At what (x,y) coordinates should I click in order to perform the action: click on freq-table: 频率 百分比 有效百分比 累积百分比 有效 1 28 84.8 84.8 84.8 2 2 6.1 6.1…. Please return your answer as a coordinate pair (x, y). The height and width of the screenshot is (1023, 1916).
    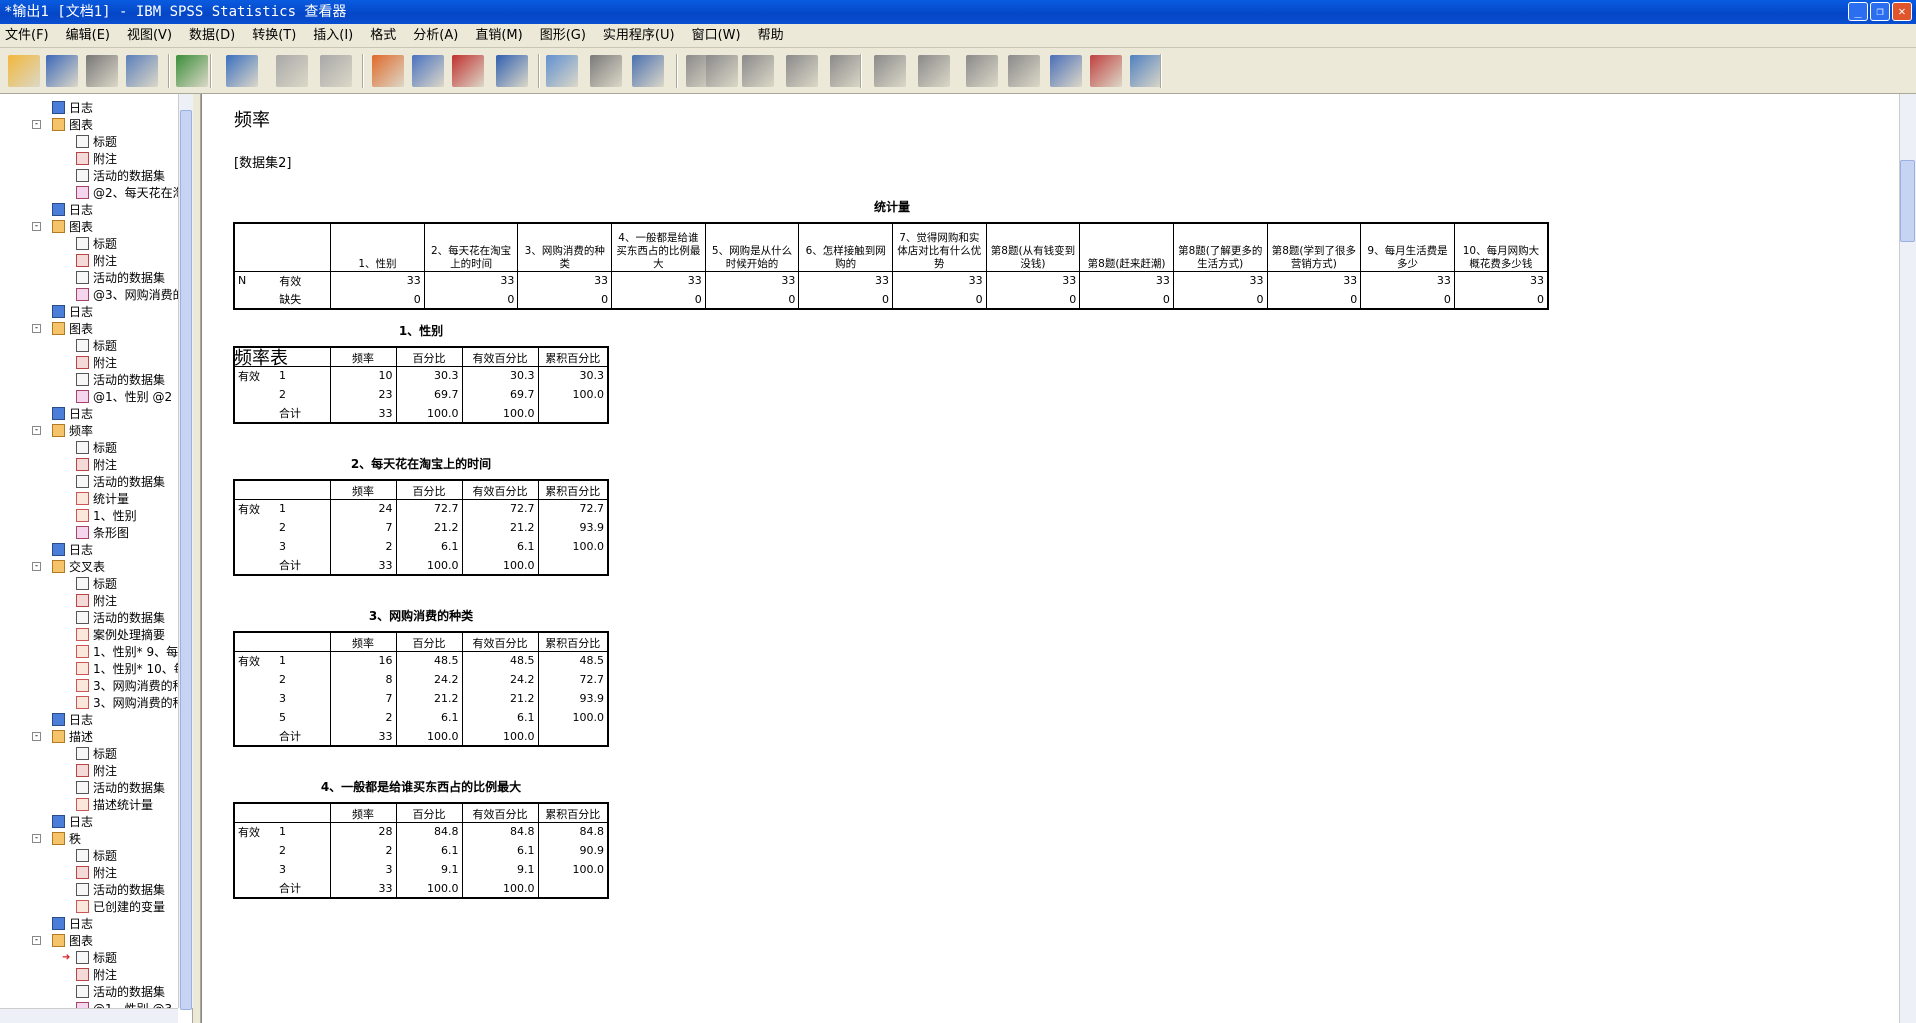
    Looking at the image, I should click on (421, 850).